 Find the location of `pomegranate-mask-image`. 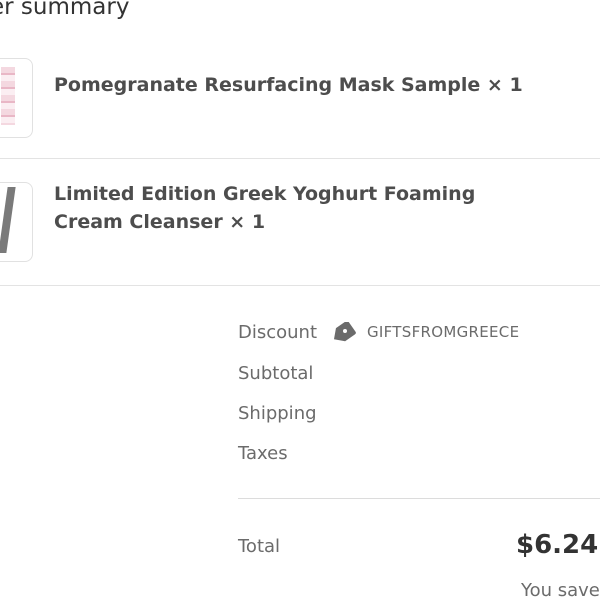

pomegranate-mask-image is located at coordinates (8, 96).